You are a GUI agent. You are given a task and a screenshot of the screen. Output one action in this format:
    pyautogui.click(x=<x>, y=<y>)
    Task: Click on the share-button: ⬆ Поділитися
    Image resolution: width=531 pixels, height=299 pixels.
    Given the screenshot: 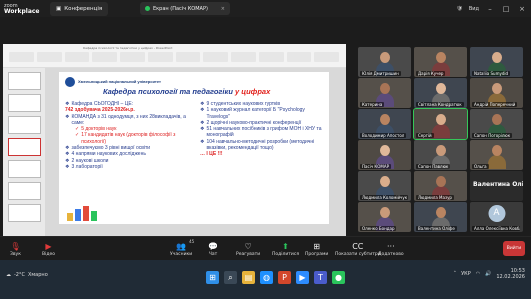 What is the action you would take?
    pyautogui.click(x=285, y=249)
    